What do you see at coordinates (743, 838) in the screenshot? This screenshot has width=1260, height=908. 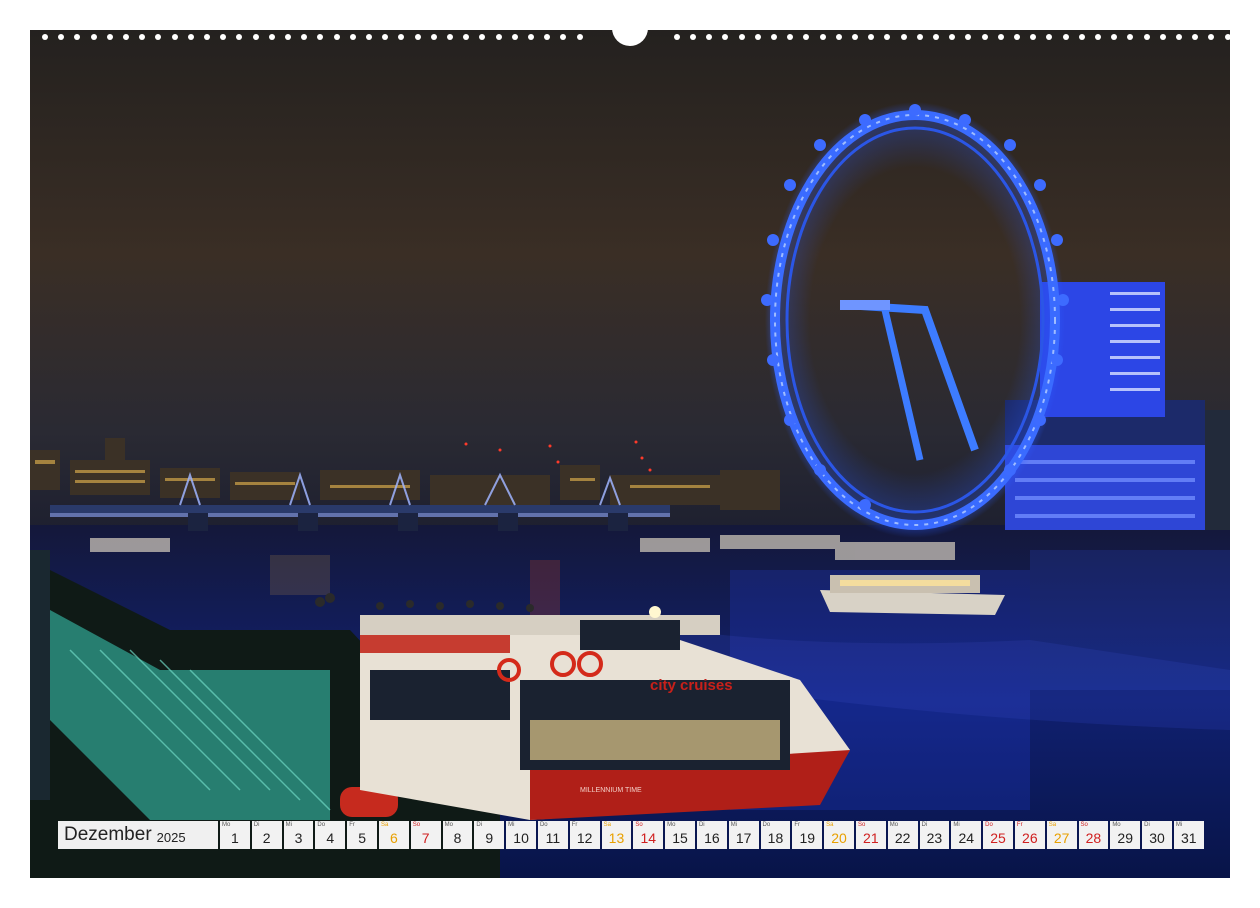 I see `day-number: 17` at bounding box center [743, 838].